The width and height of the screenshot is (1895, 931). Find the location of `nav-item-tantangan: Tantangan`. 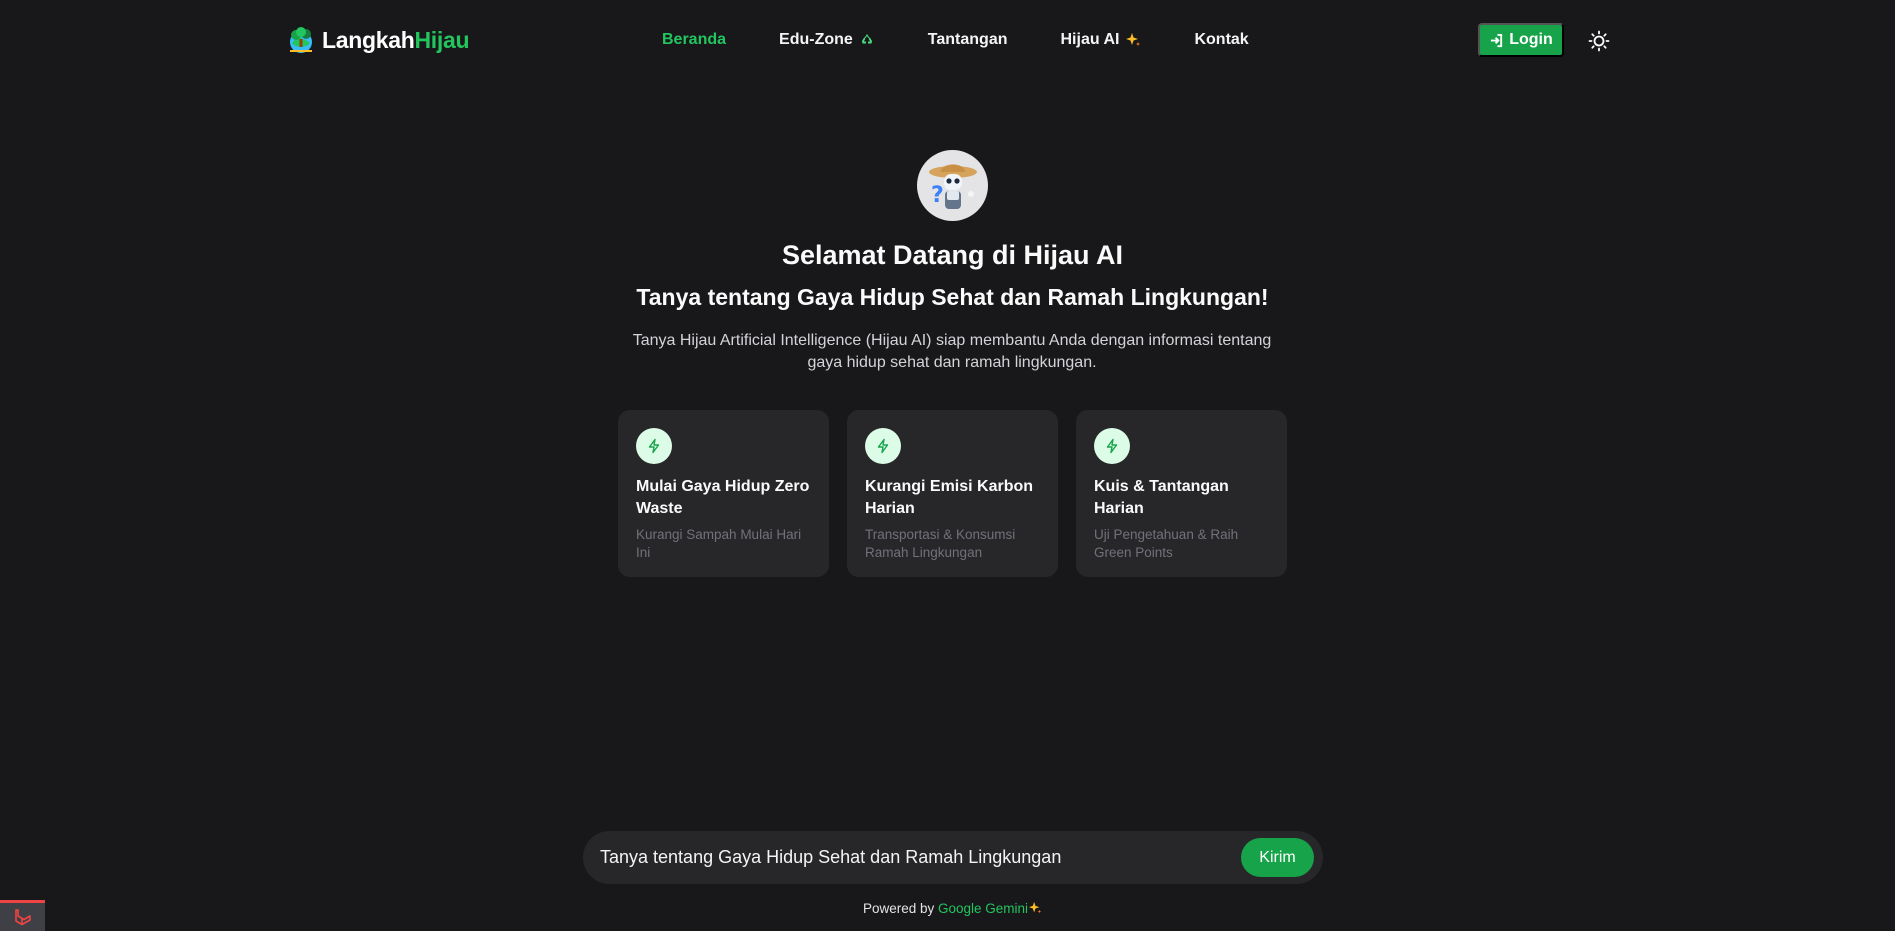

nav-item-tantangan: Tantangan is located at coordinates (968, 40).